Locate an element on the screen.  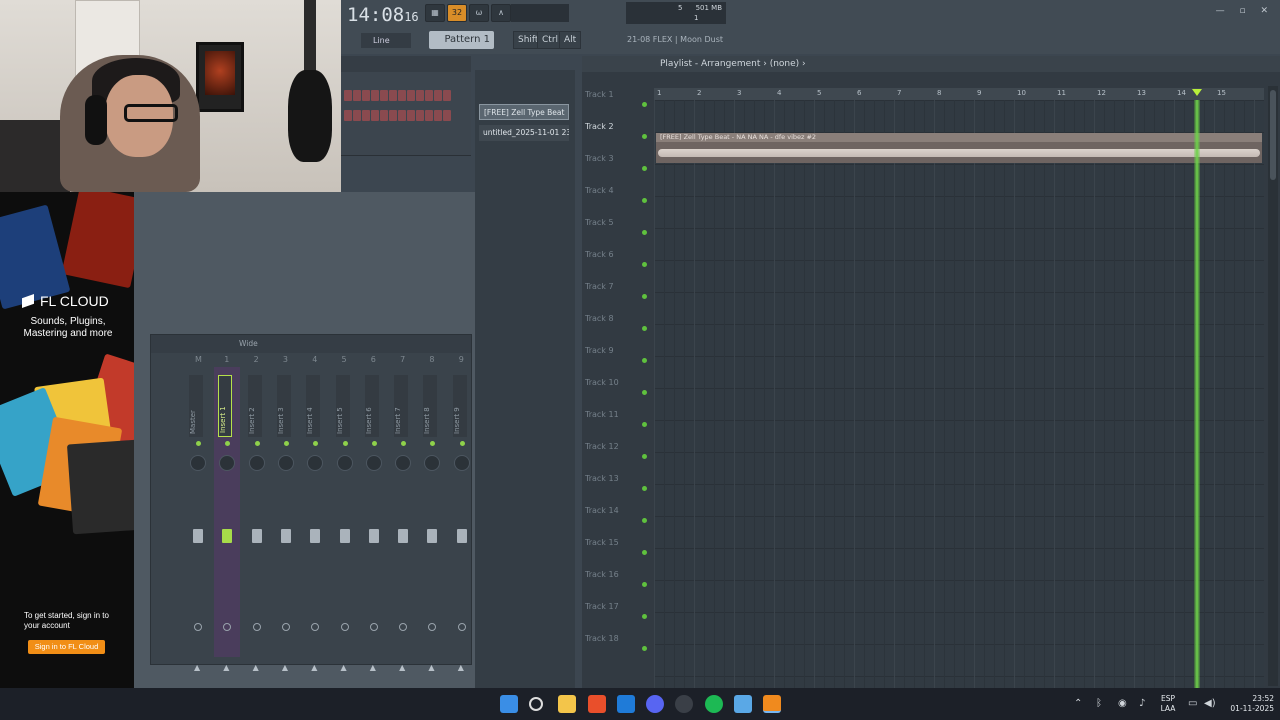
track-header: Track 10 is located at coordinates (617, 384).